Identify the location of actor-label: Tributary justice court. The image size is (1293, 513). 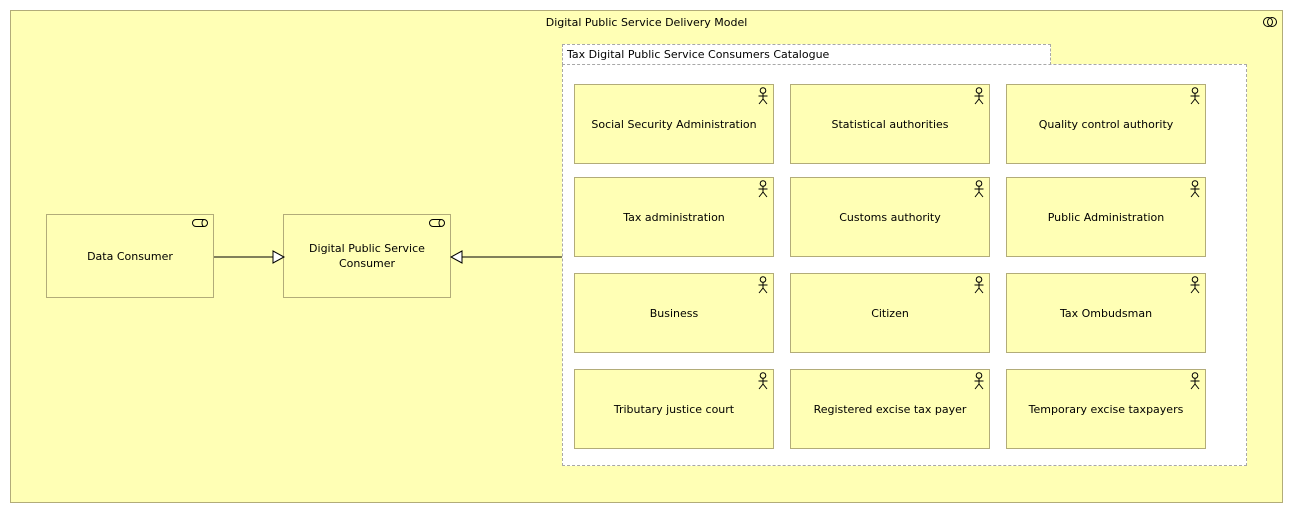
(674, 409).